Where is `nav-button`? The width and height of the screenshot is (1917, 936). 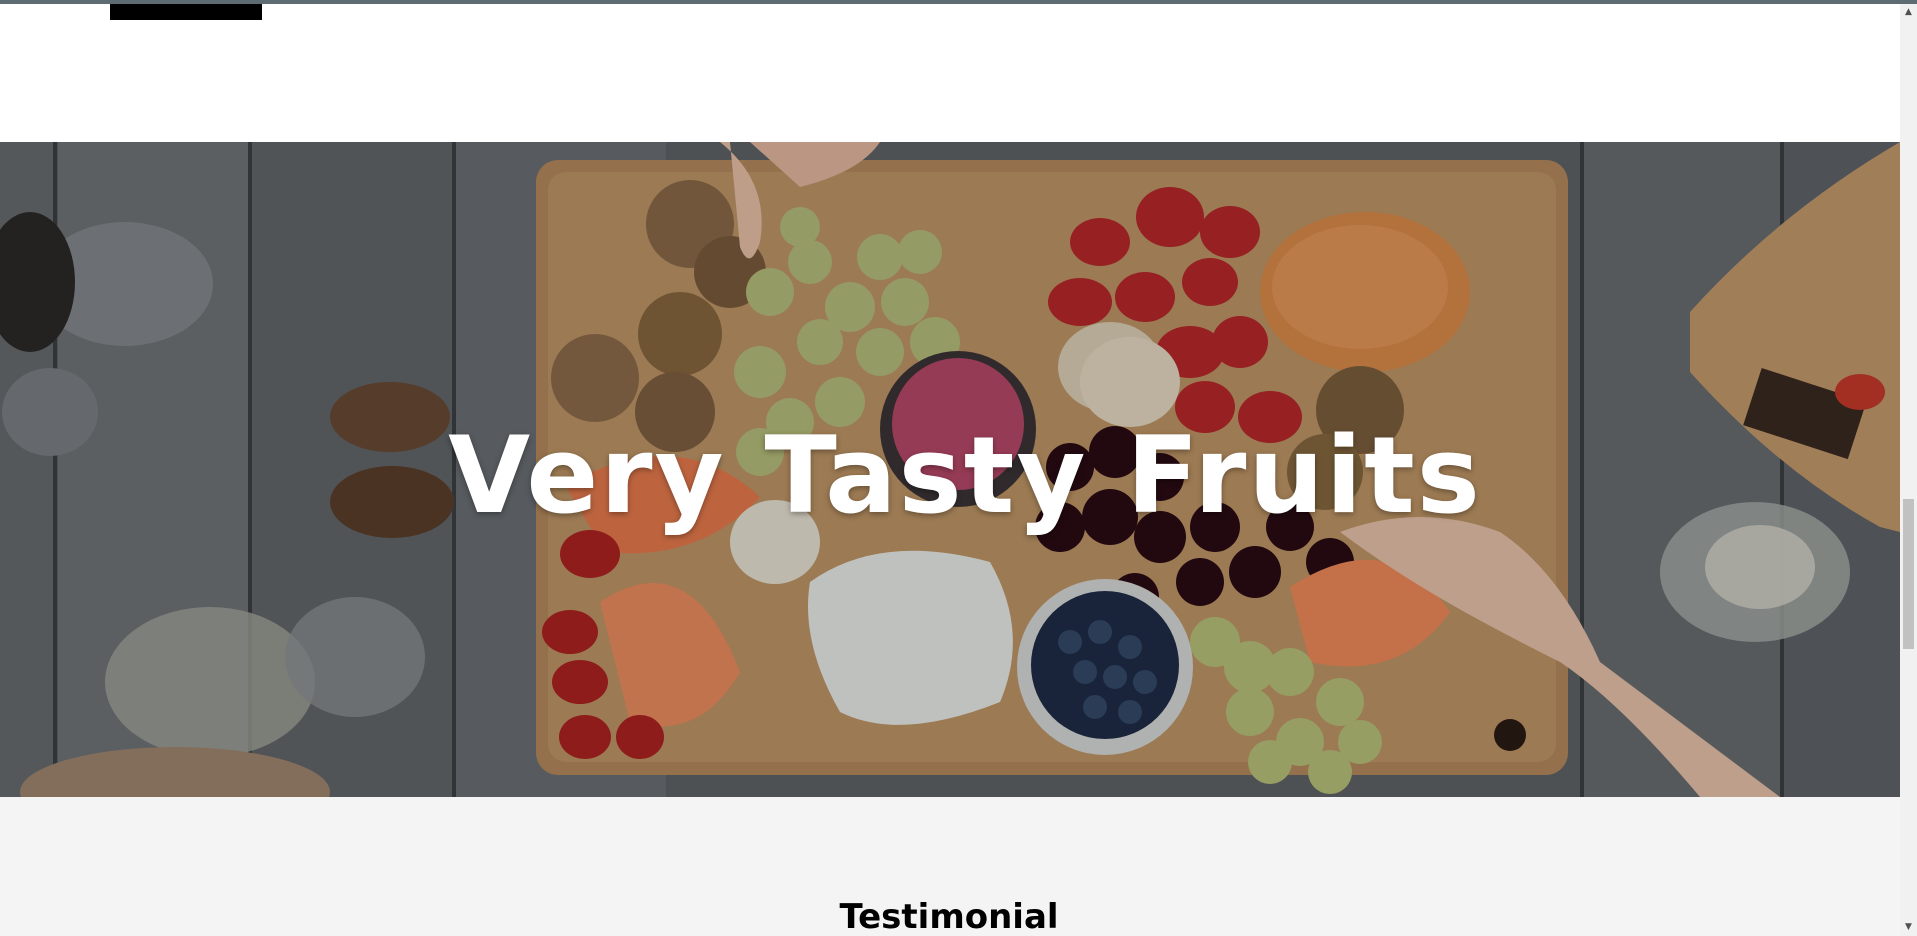 nav-button is located at coordinates (186, 12).